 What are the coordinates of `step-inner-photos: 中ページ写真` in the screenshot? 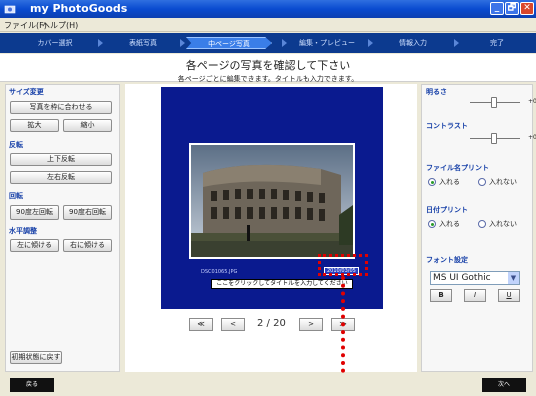 It's located at (229, 43).